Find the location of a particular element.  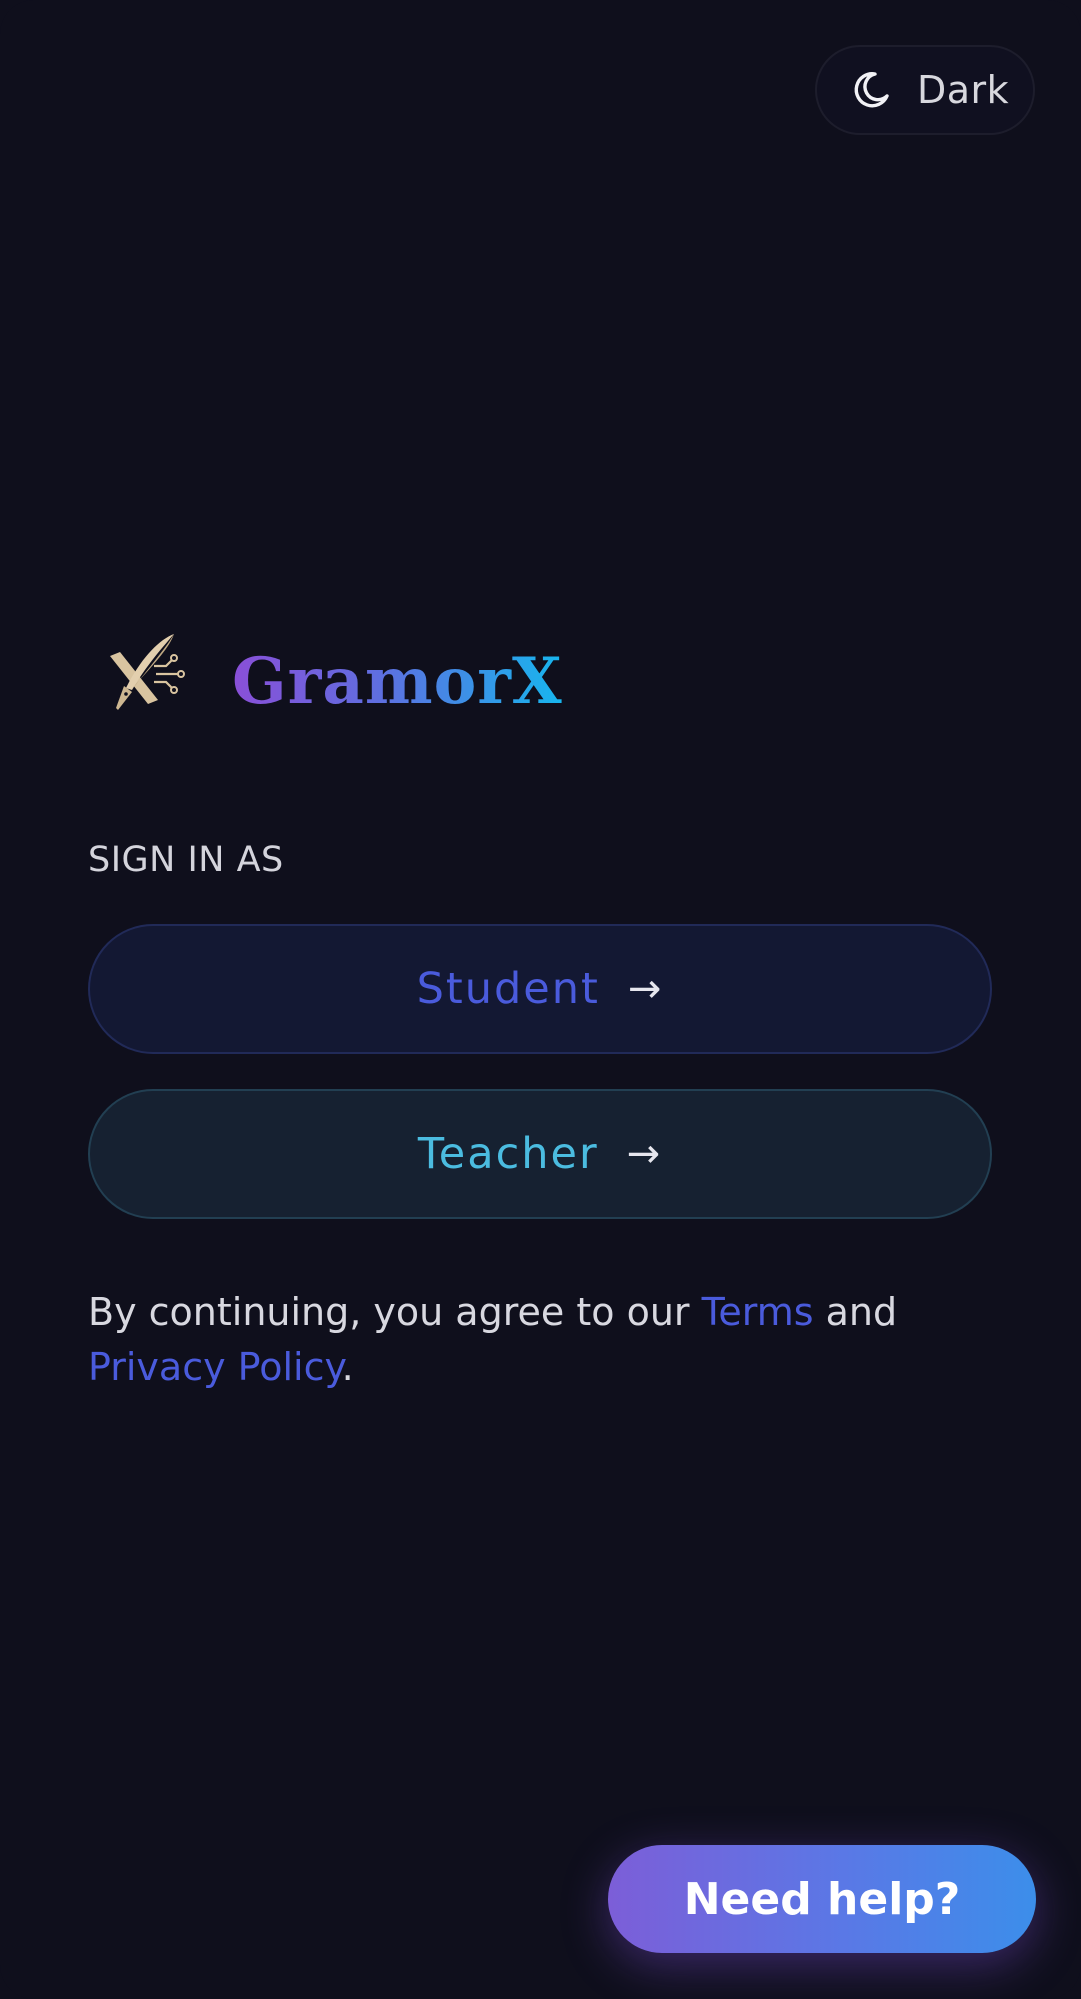

teacher-button-label: Teacher is located at coordinates (508, 1154).